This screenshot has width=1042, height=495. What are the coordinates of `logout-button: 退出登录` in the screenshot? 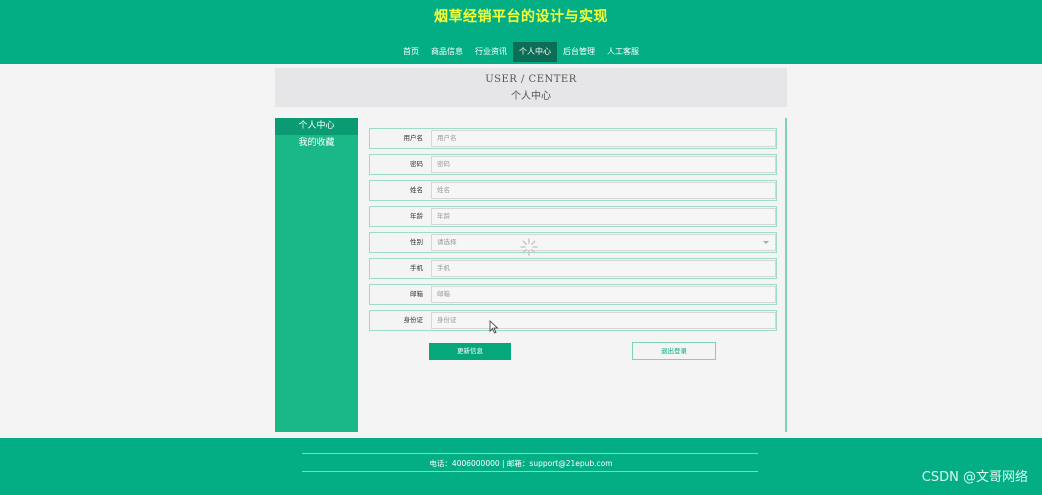 It's located at (674, 351).